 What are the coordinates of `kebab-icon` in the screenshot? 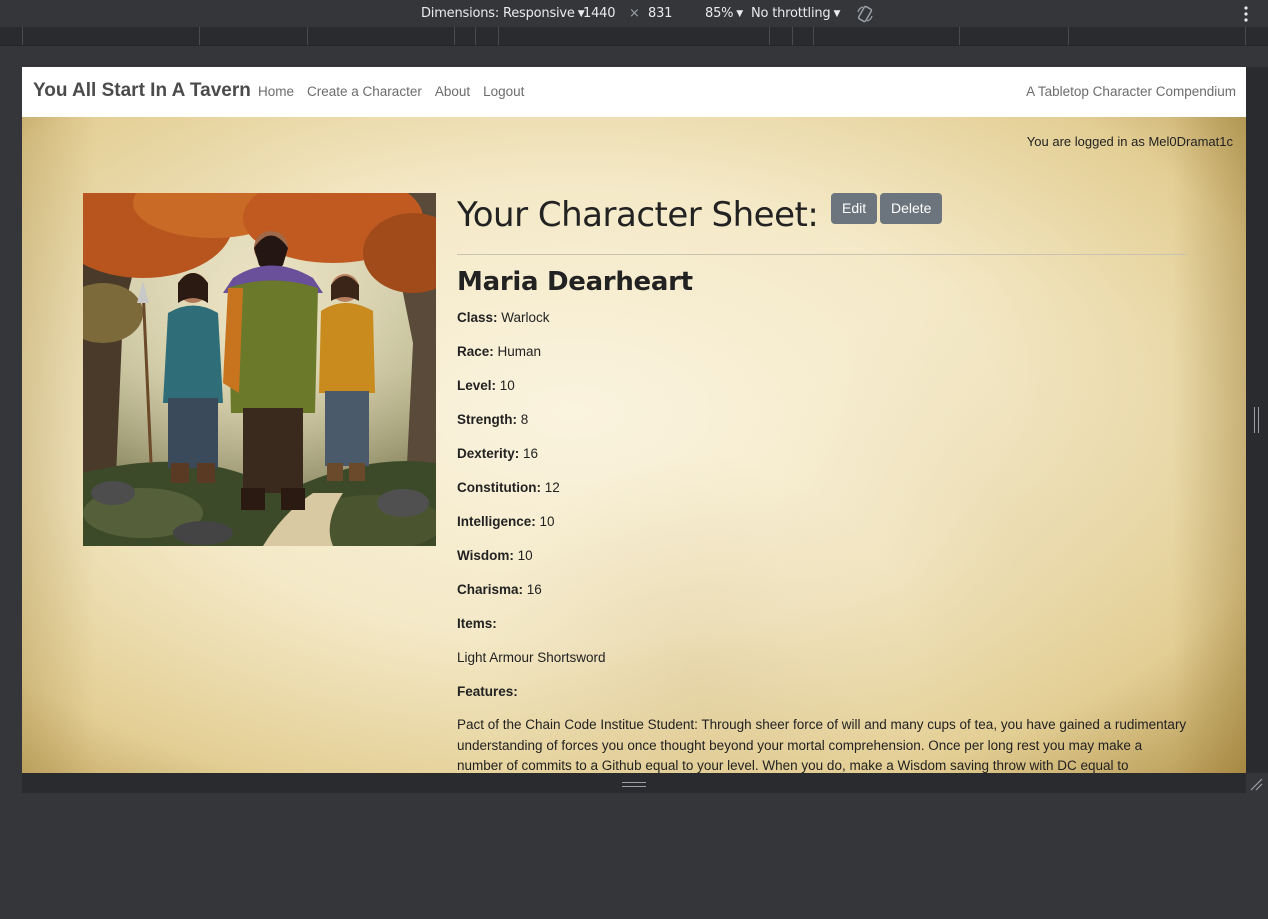 It's located at (1246, 14).